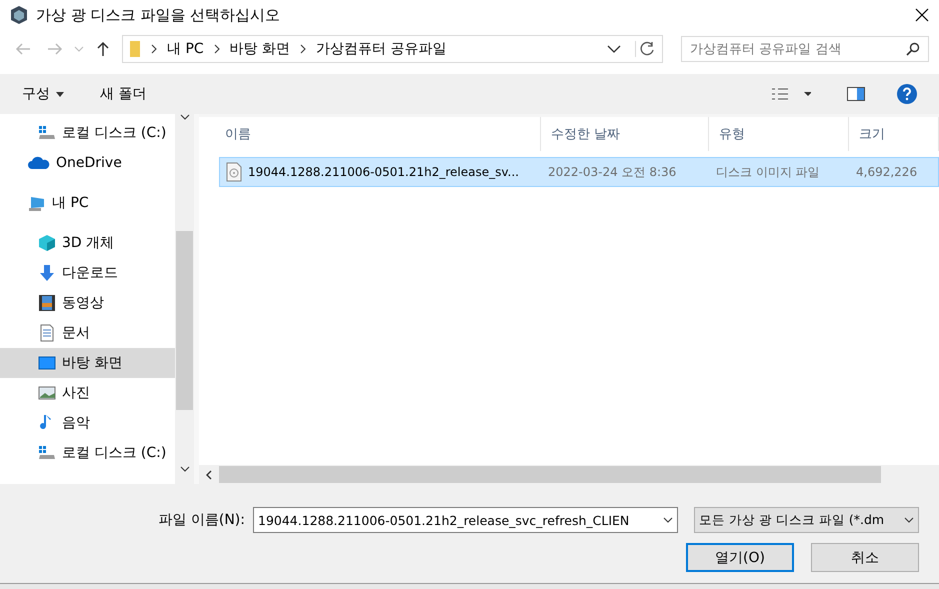  What do you see at coordinates (87, 423) in the screenshot?
I see `sidebar-item: 음악` at bounding box center [87, 423].